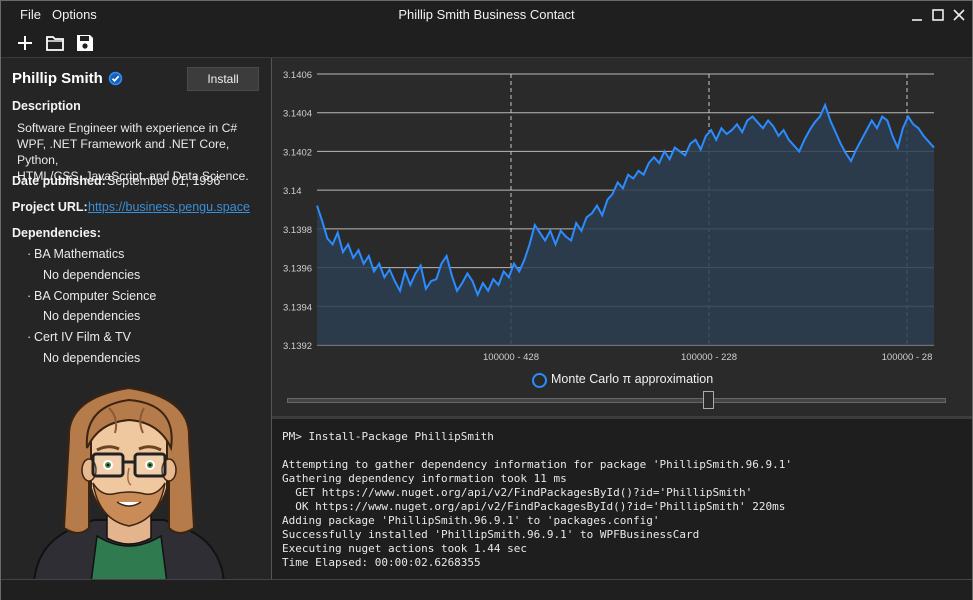 The width and height of the screenshot is (973, 600). Describe the element at coordinates (85, 43) in the screenshot. I see `save-icon` at that location.